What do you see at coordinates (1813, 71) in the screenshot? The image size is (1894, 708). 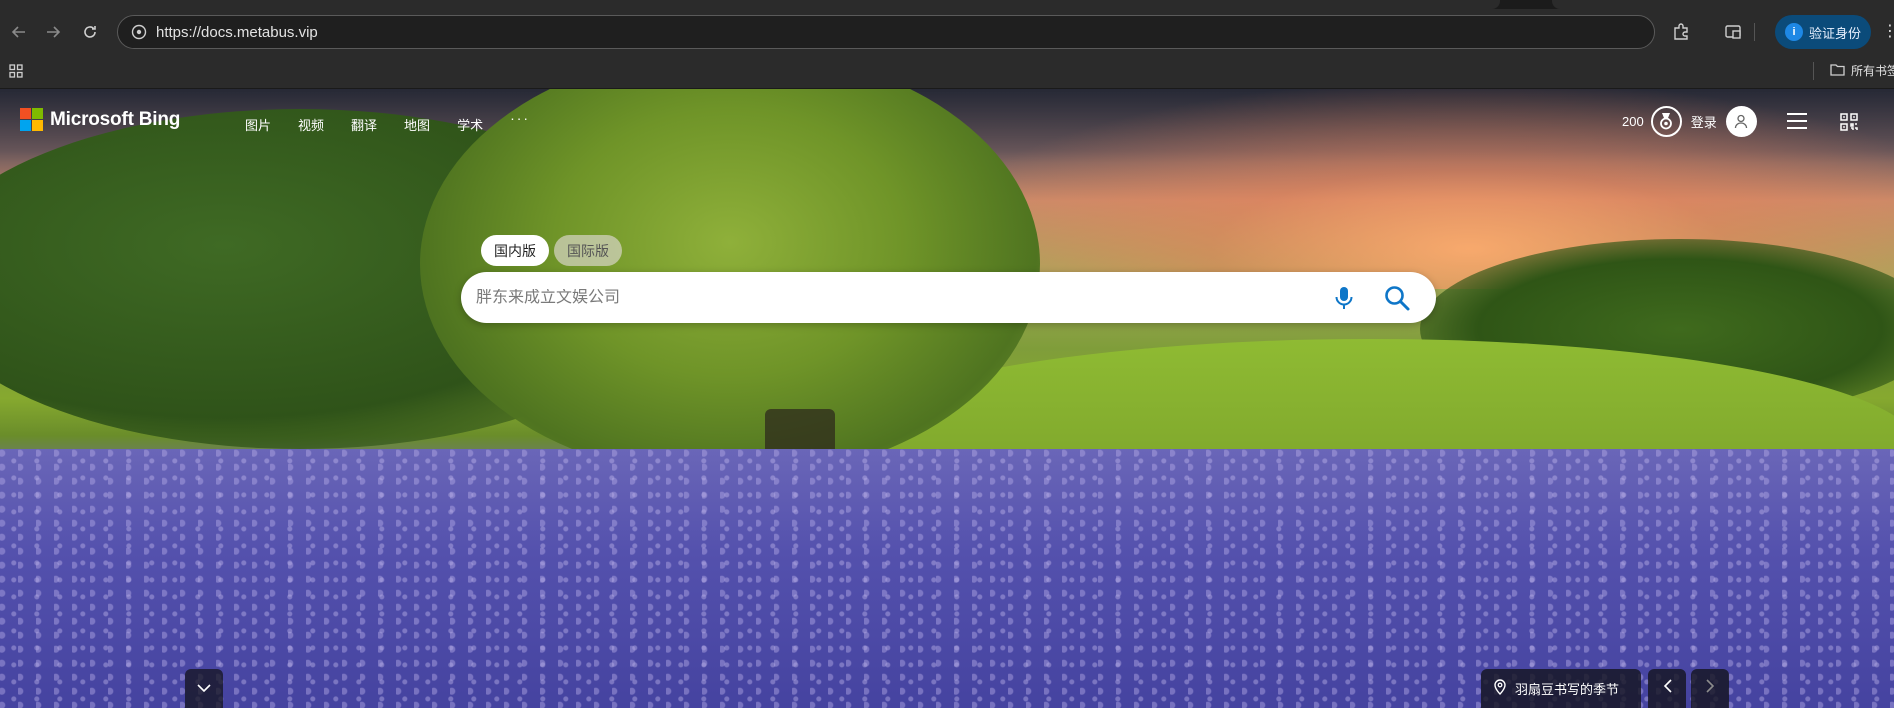 I see `bookmarks-divider` at bounding box center [1813, 71].